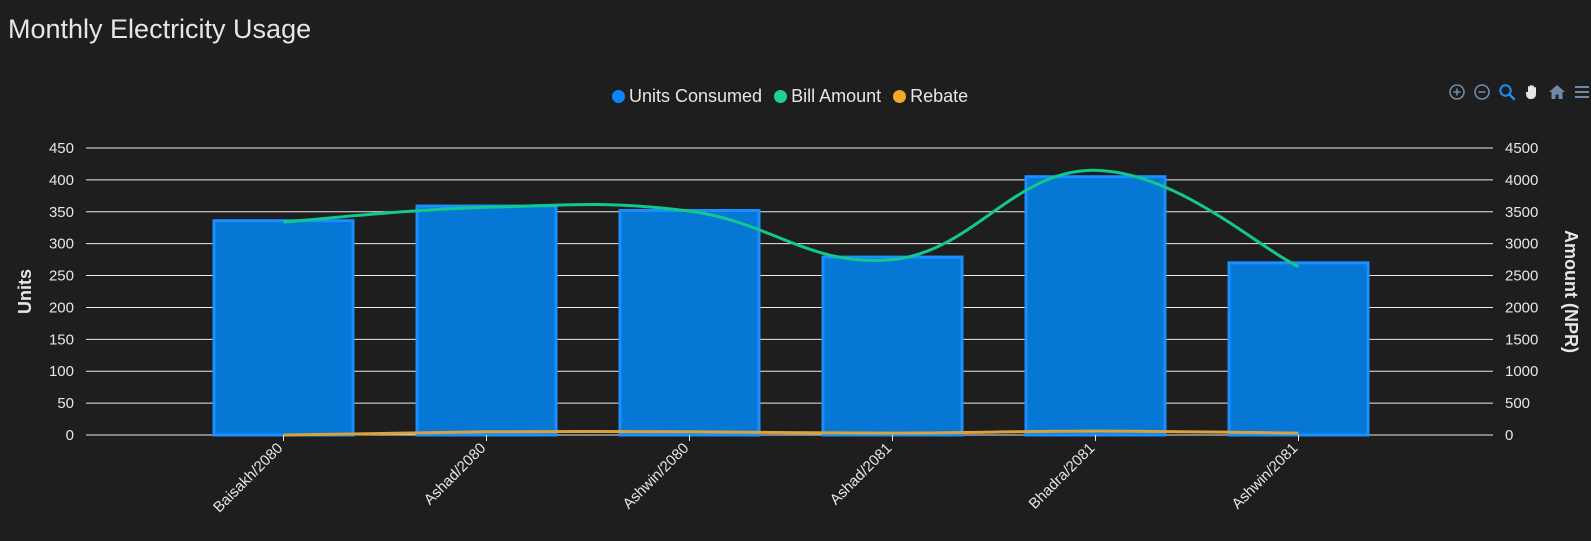 The image size is (1591, 541). I want to click on x-tick-label: Ashad/2080, so click(455, 474).